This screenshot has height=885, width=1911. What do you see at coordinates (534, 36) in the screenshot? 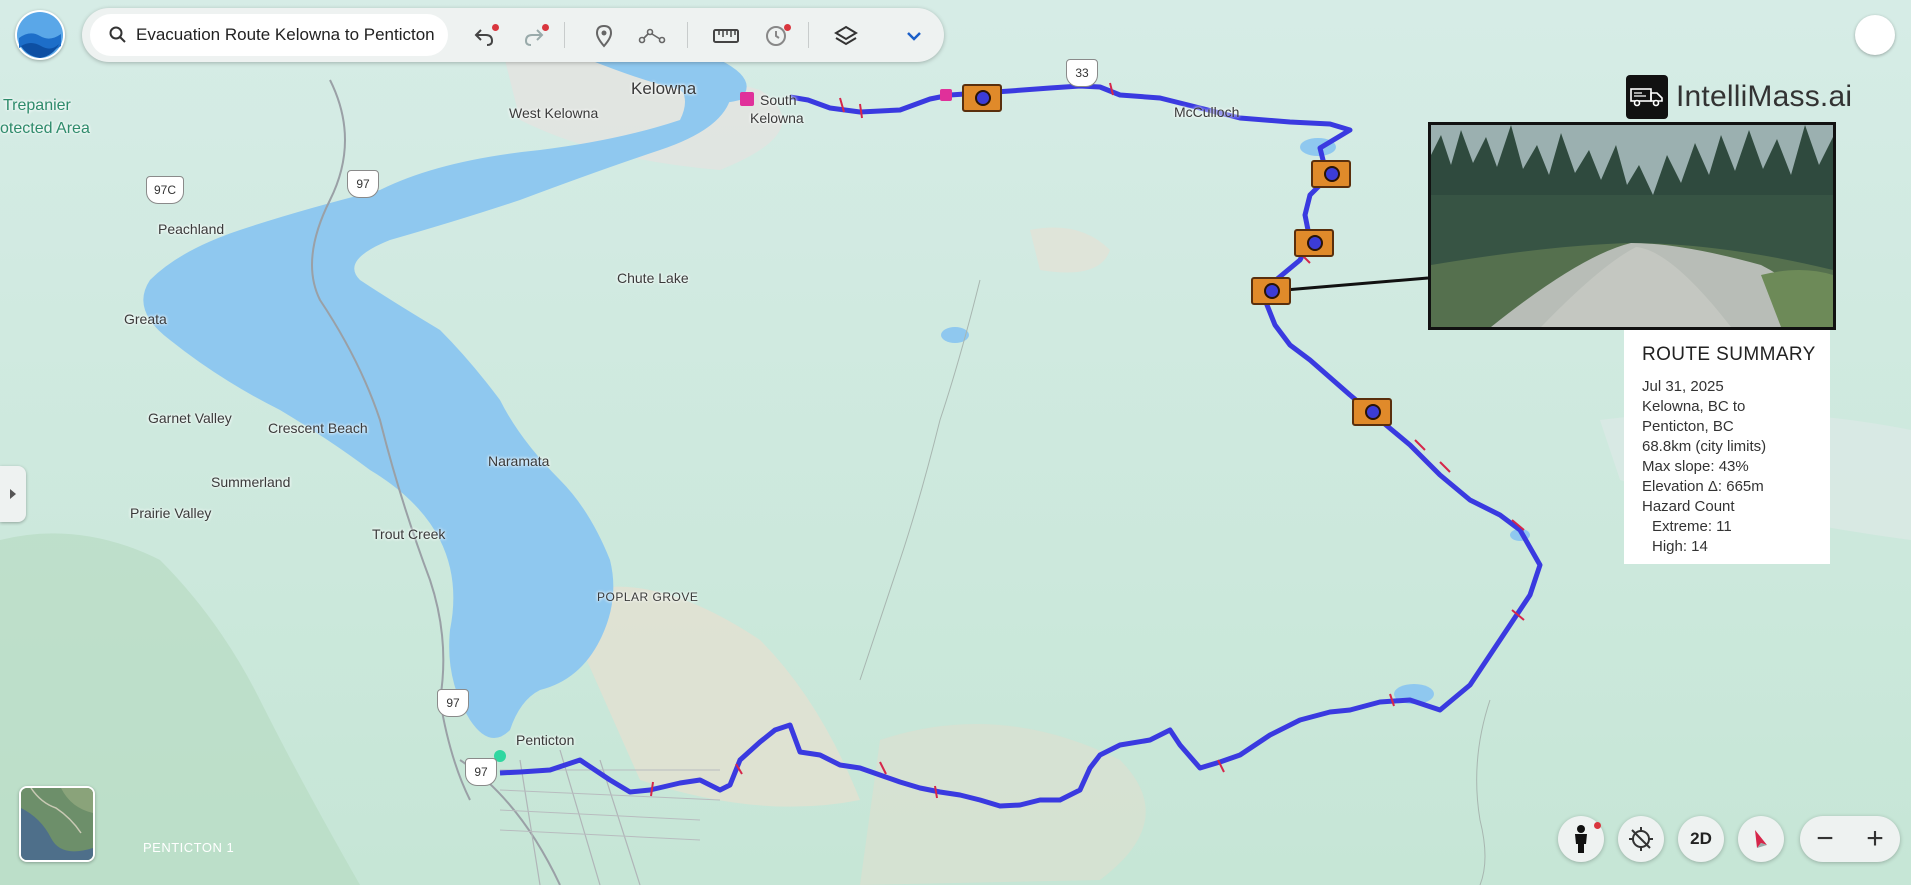
I see `redo-button` at bounding box center [534, 36].